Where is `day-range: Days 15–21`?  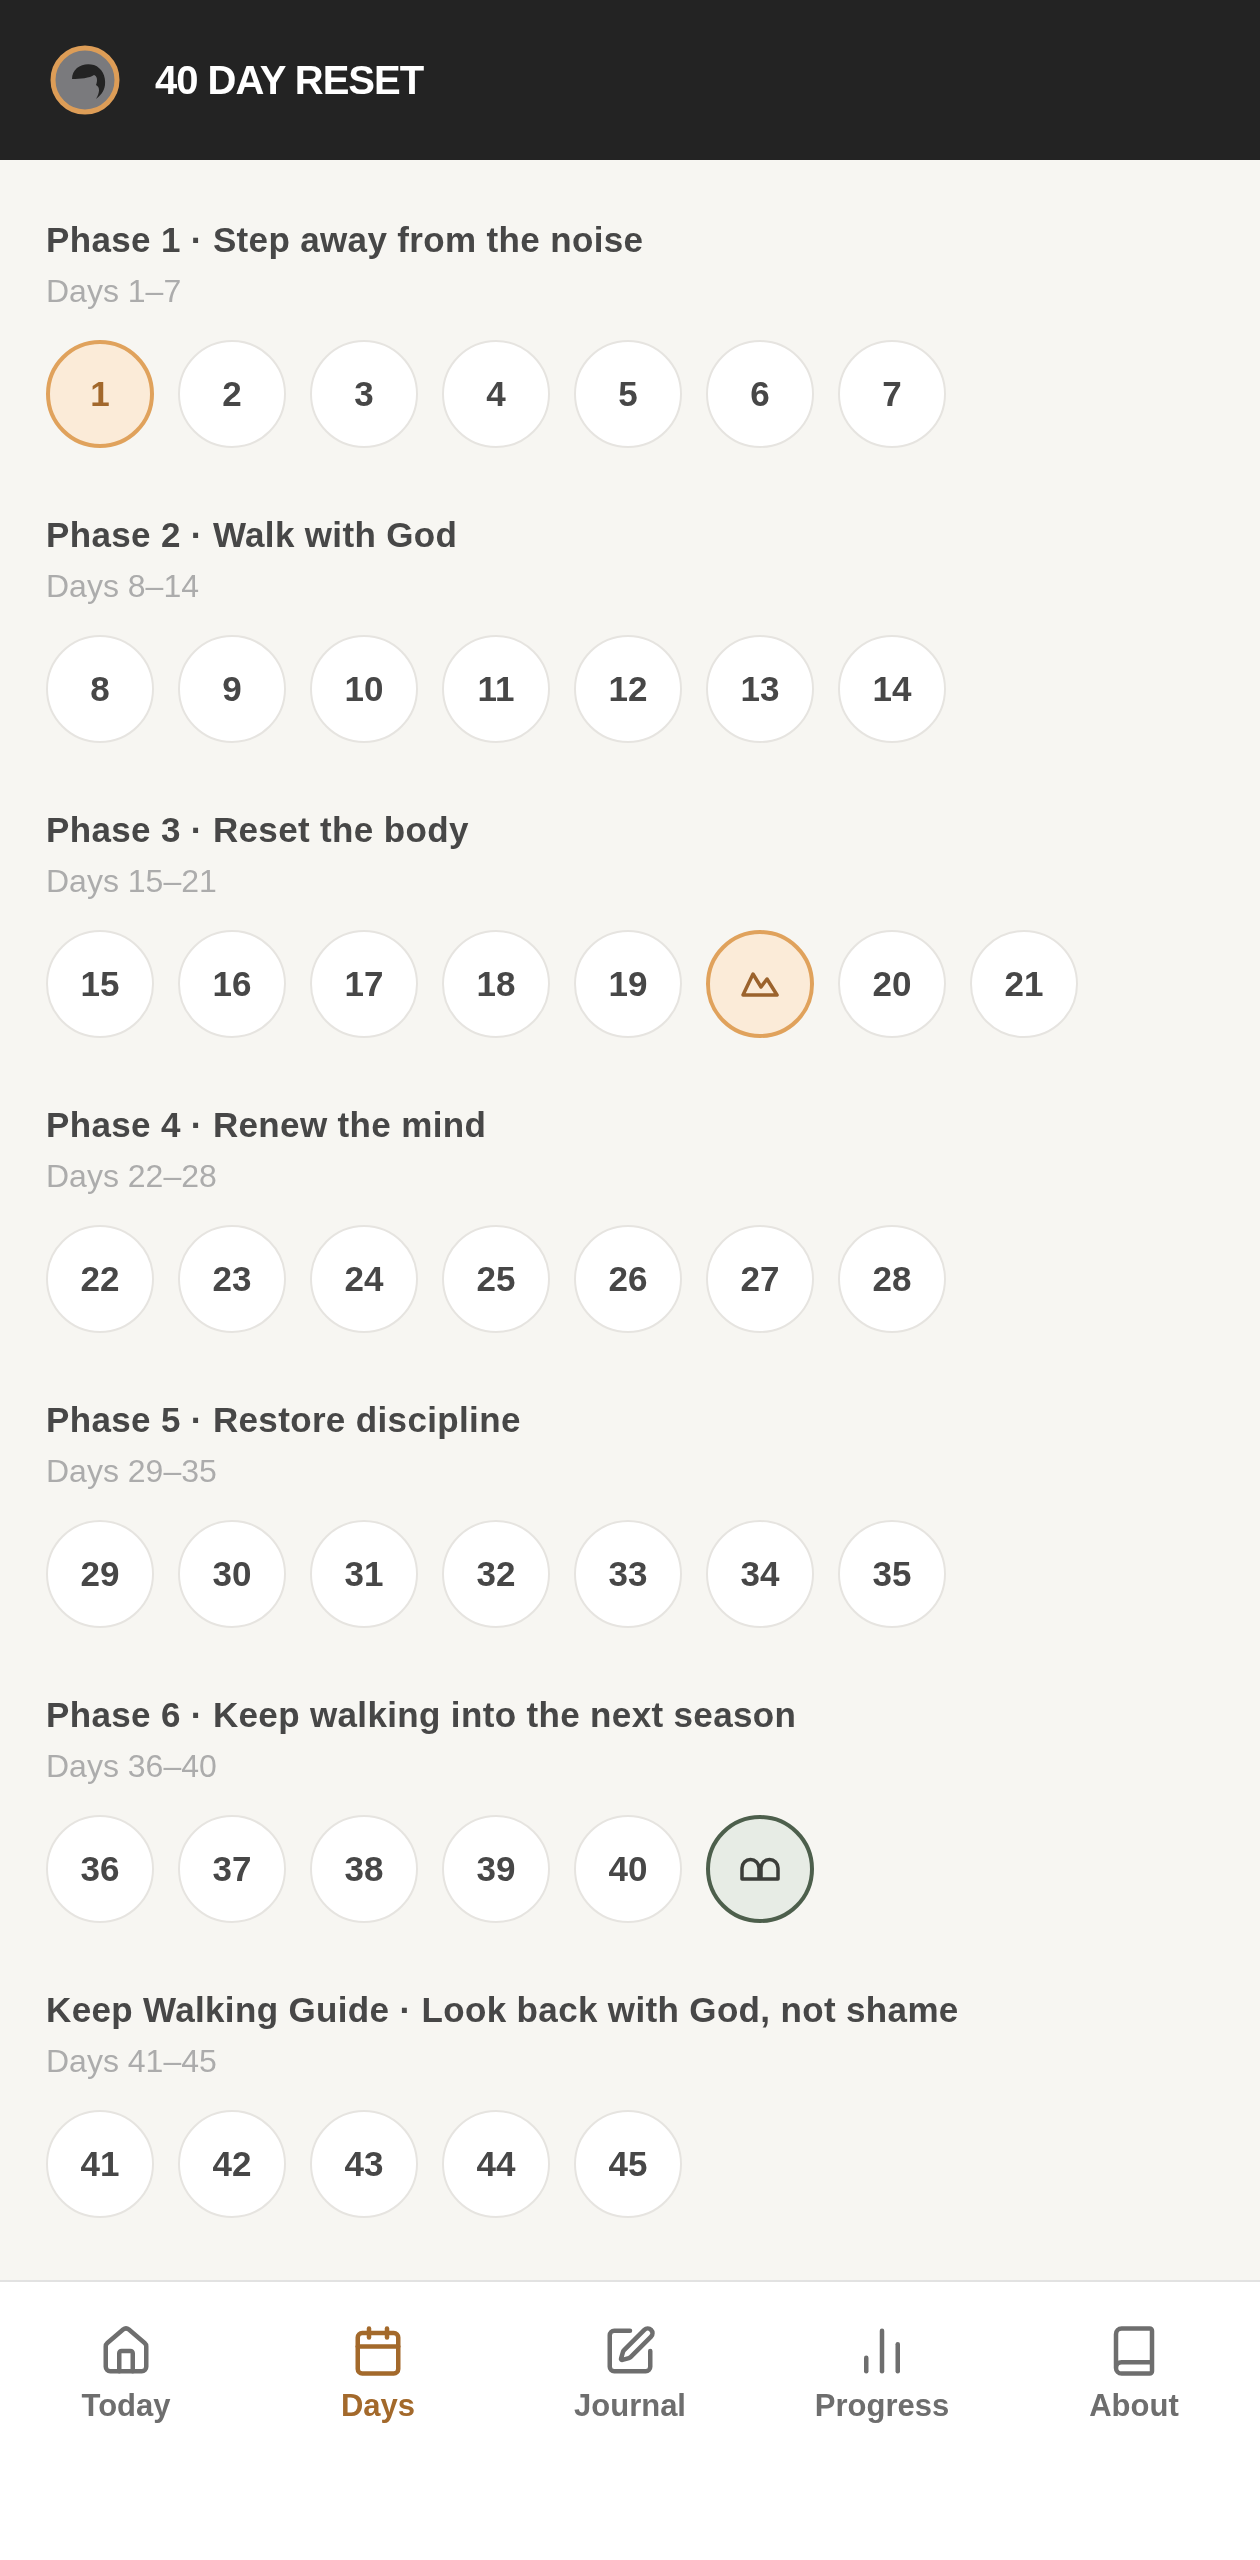
day-range: Days 15–21 is located at coordinates (132, 881).